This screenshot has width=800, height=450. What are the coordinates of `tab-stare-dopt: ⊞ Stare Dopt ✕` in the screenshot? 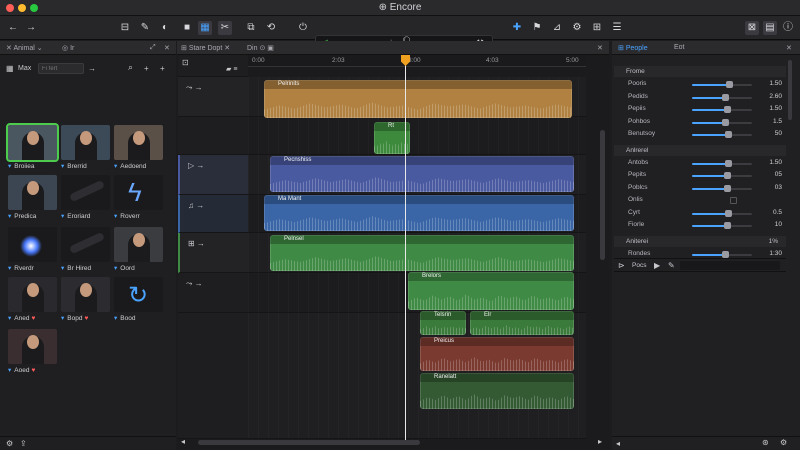 It's located at (205, 48).